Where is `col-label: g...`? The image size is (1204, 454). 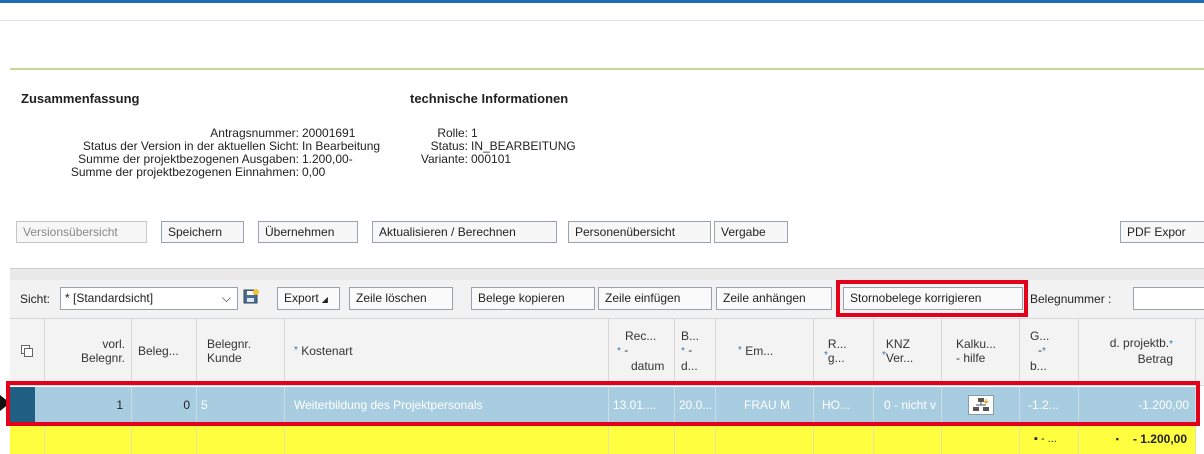 col-label: g... is located at coordinates (836, 358).